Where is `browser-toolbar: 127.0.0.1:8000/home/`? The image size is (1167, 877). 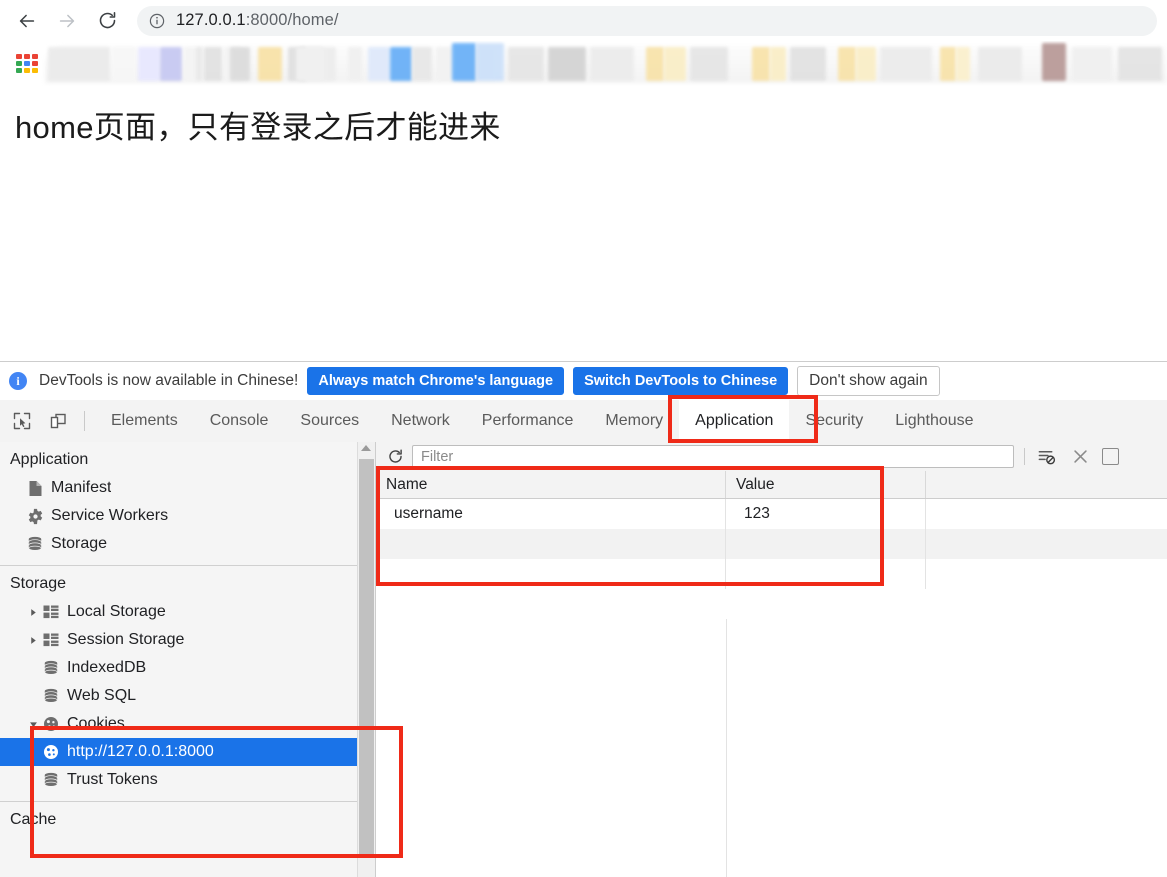 browser-toolbar: 127.0.0.1:8000/home/ is located at coordinates (583, 20).